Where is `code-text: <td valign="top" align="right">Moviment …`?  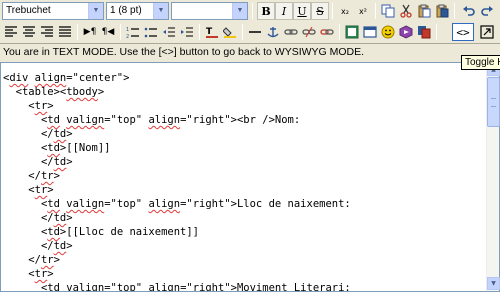 code-text: <td valign="top" align="right">Moviment … is located at coordinates (195, 286).